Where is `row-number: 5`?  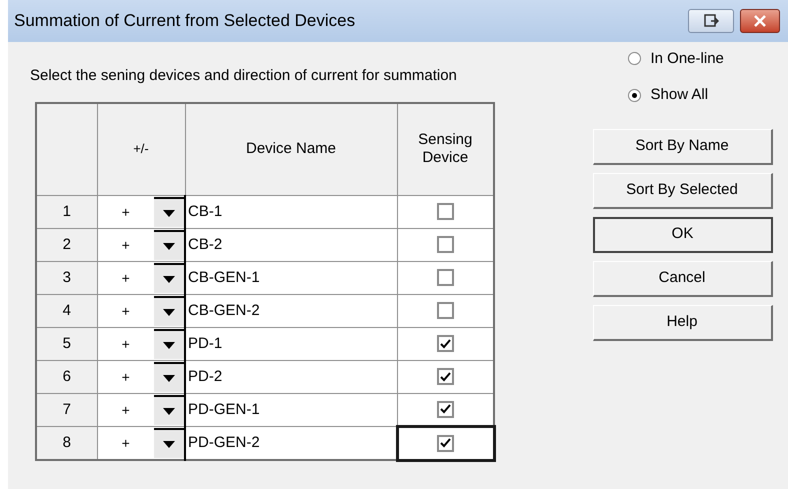
row-number: 5 is located at coordinates (66, 344).